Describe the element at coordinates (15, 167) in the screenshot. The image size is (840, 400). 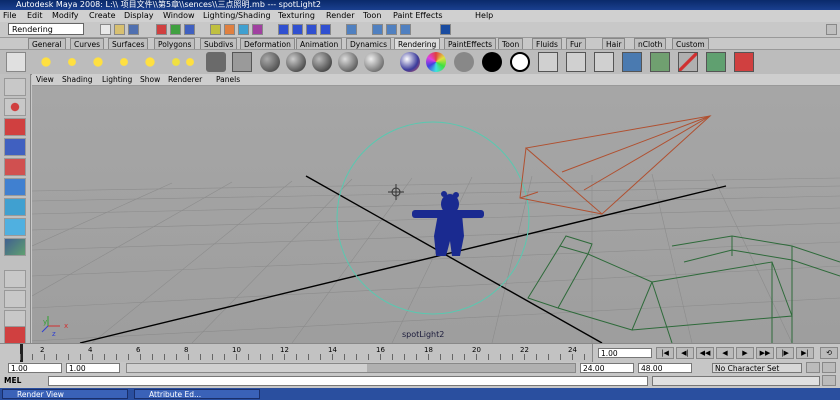
I see `rotate-tool-icon` at that location.